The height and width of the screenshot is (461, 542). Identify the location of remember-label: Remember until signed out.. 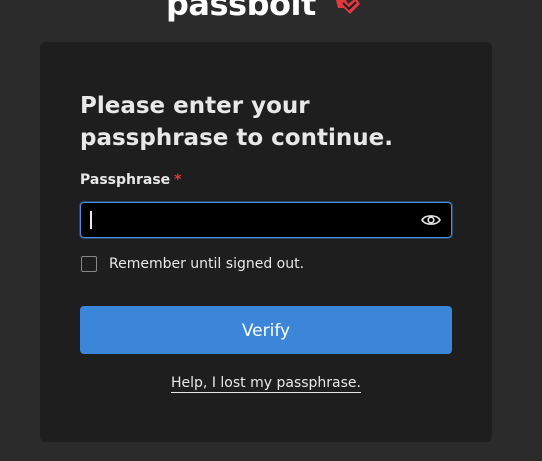
(206, 264).